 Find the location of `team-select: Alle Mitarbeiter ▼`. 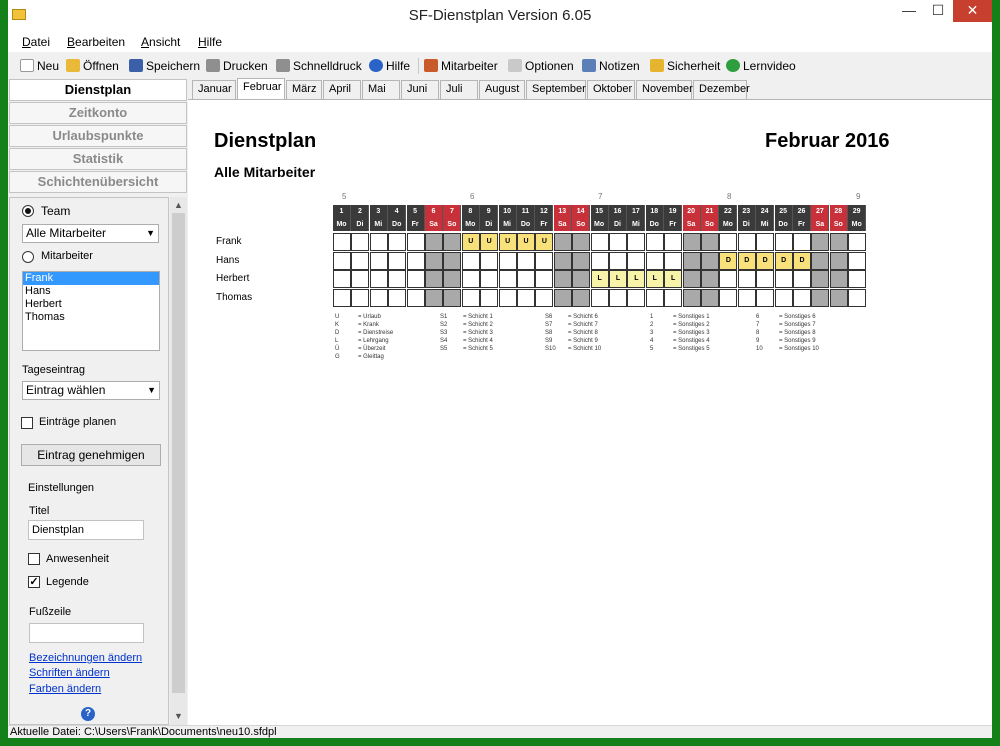

team-select: Alle Mitarbeiter ▼ is located at coordinates (90, 233).